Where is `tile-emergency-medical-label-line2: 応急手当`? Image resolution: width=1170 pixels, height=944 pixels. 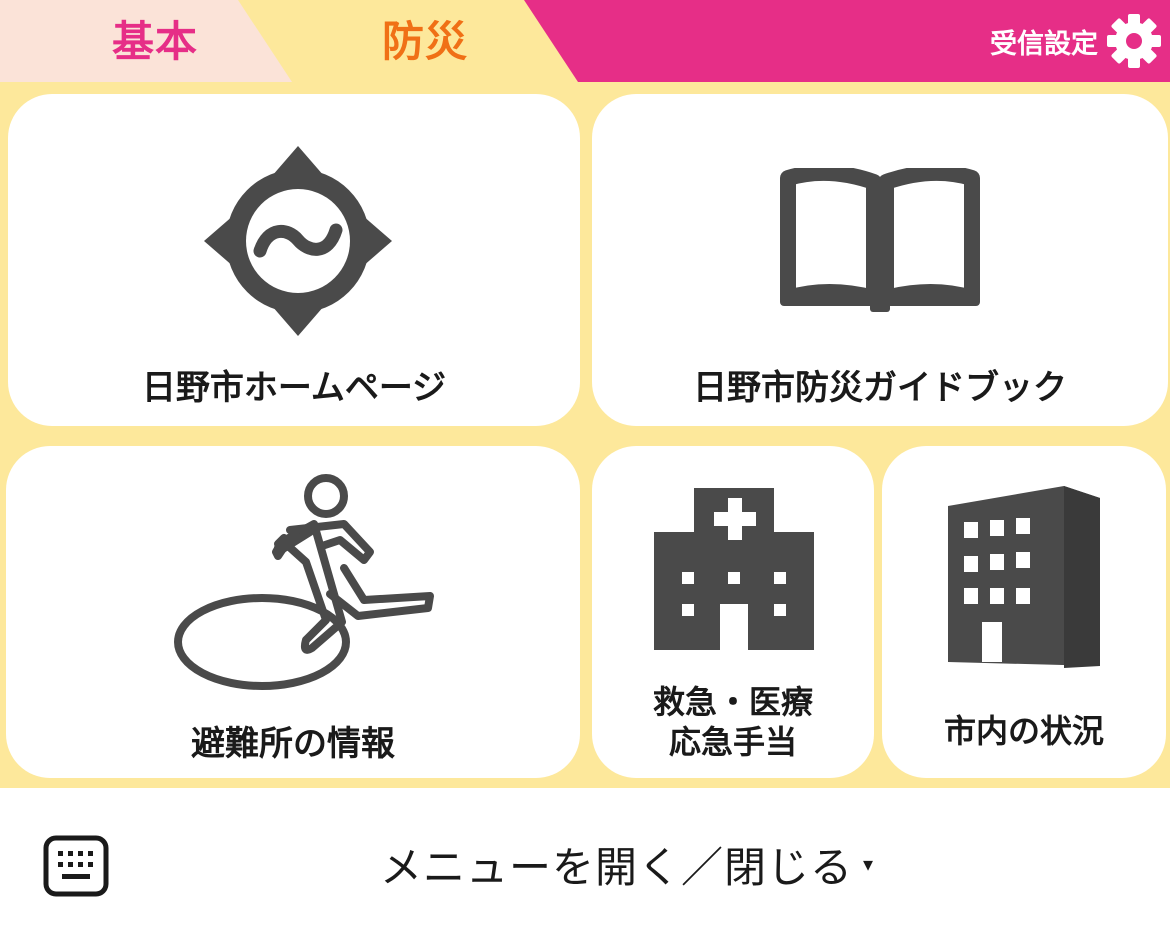
tile-emergency-medical-label-line2: 応急手当 is located at coordinates (732, 742).